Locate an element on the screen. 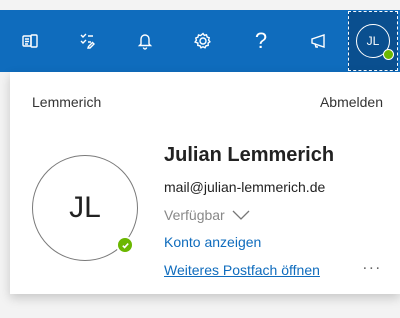  help-glyph: ? is located at coordinates (261, 40).